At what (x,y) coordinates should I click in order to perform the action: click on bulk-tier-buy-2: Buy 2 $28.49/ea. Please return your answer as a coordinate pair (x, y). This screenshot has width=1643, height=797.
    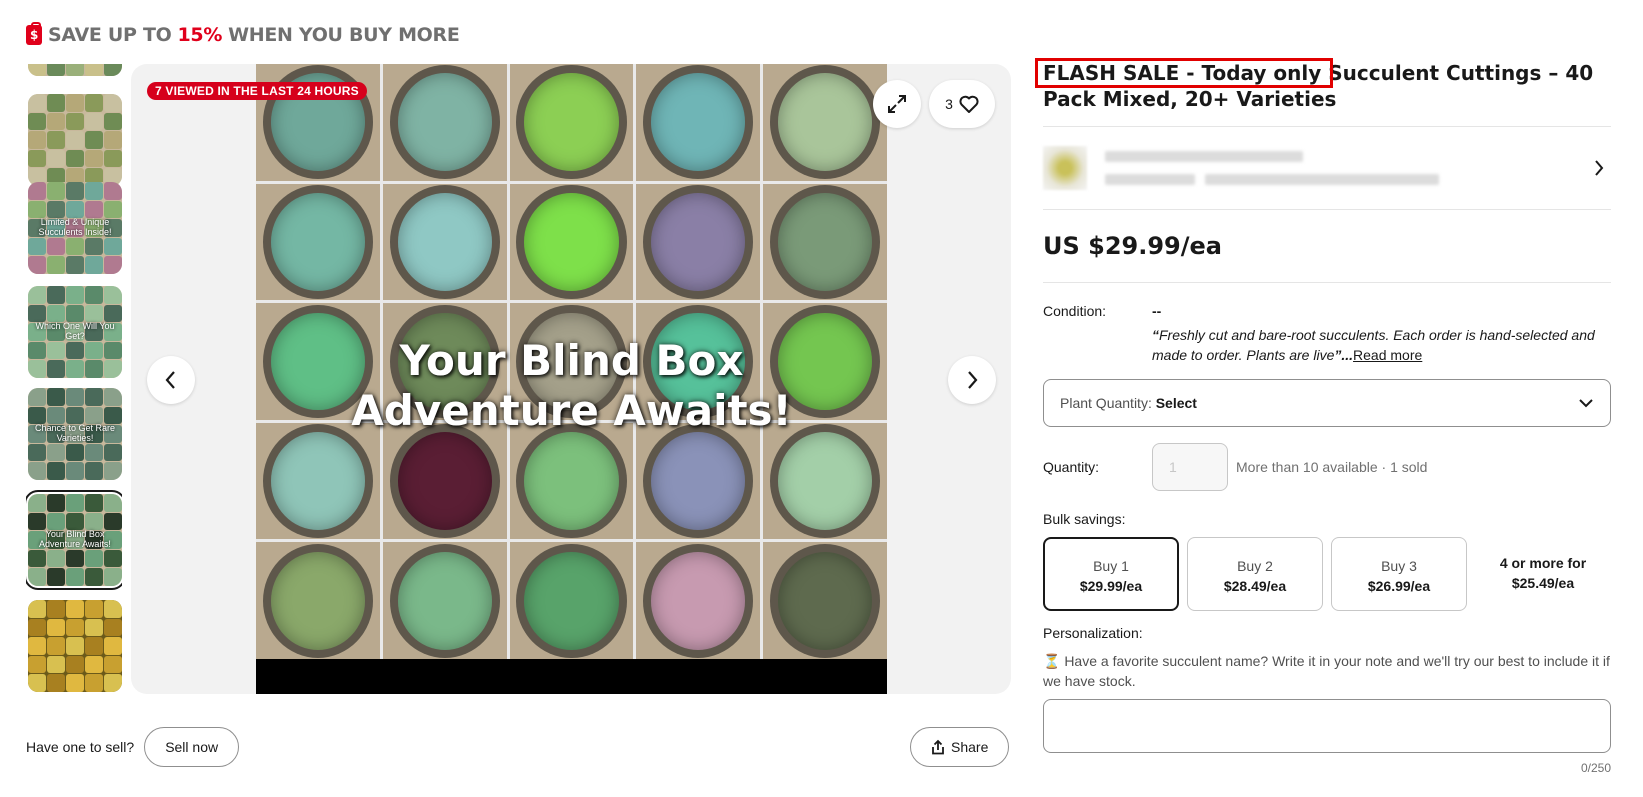
    Looking at the image, I should click on (1255, 574).